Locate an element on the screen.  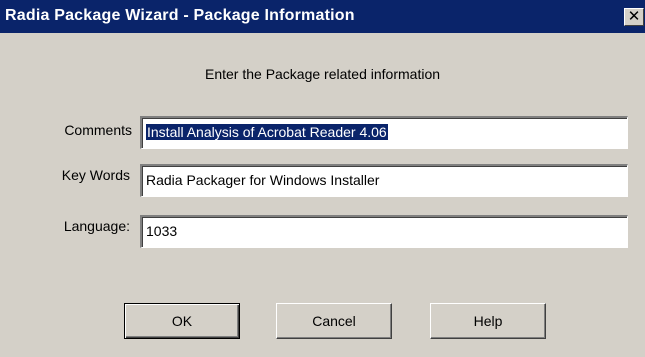
keywords-value: Radia Packager for Windows Installer is located at coordinates (263, 180).